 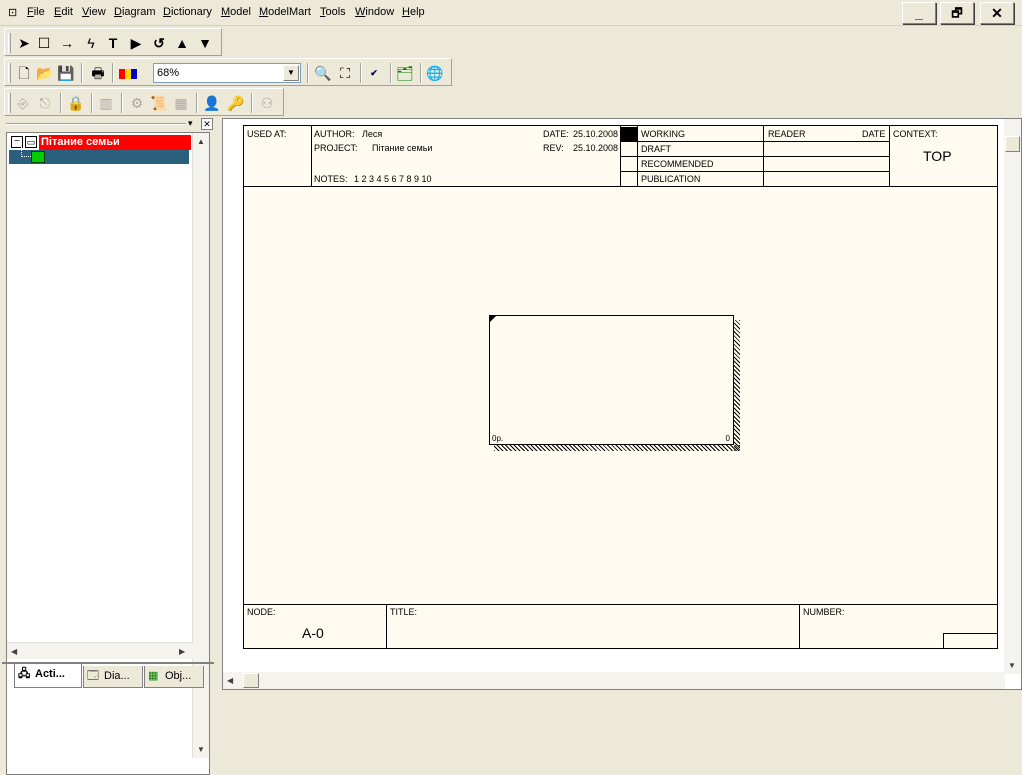 What do you see at coordinates (671, 179) in the screenshot?
I see `status-publication: PUBLICATION` at bounding box center [671, 179].